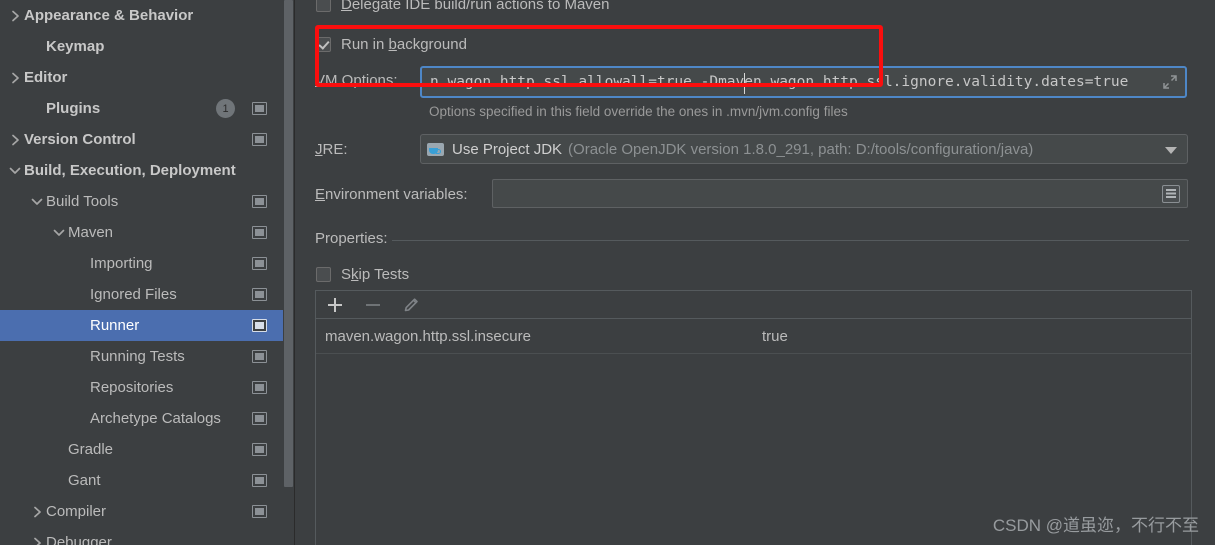  What do you see at coordinates (1170, 82) in the screenshot?
I see `expand-editor-icon` at bounding box center [1170, 82].